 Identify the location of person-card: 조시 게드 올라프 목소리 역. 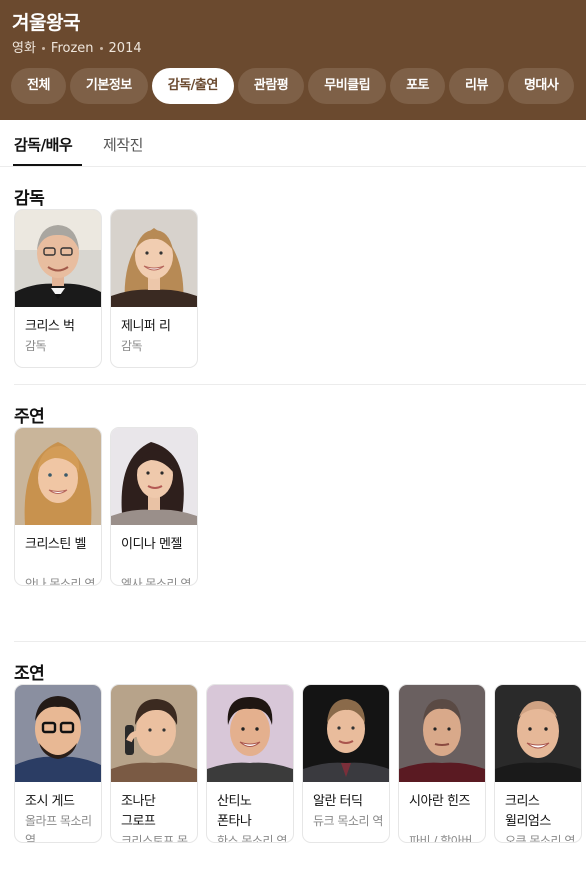
(58, 763).